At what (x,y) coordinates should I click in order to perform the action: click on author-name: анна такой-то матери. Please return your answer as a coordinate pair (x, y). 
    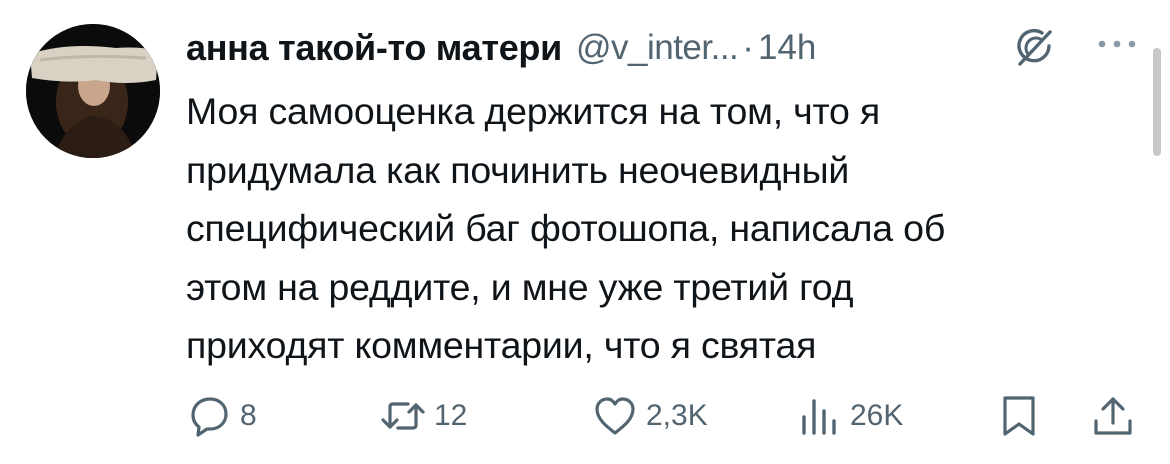
    Looking at the image, I should click on (374, 48).